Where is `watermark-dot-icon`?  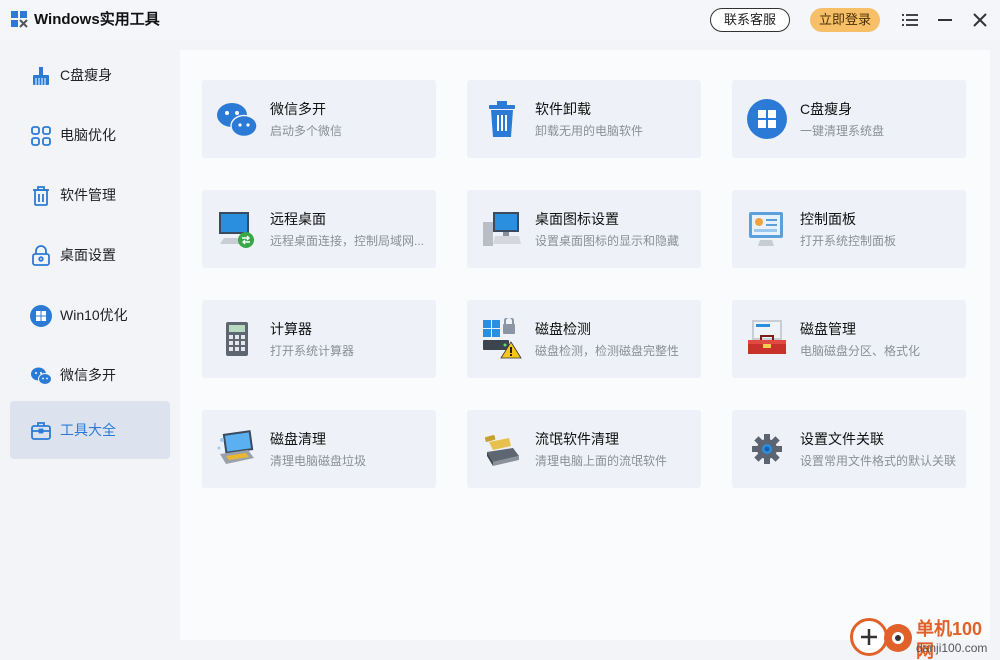
watermark-dot-icon is located at coordinates (898, 638).